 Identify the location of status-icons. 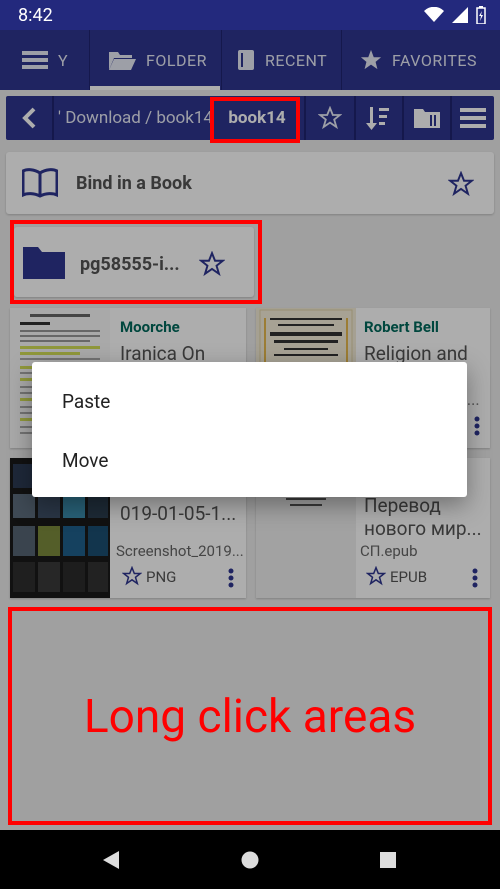
(455, 15).